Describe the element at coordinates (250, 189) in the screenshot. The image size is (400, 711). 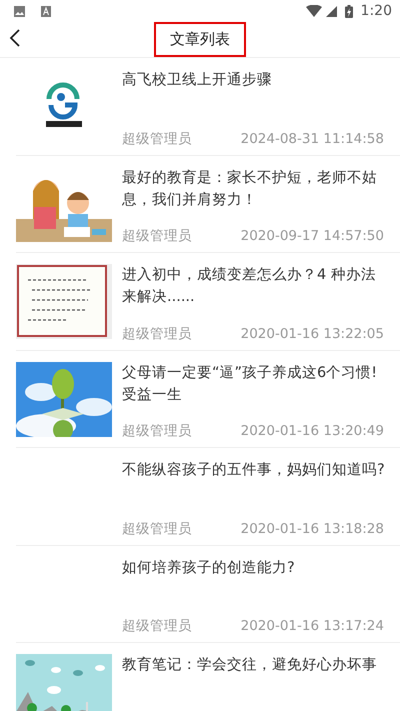
I see `article-title: 最好的教育是：家长不护短，老师不姑息，我们并肩努力！` at that location.